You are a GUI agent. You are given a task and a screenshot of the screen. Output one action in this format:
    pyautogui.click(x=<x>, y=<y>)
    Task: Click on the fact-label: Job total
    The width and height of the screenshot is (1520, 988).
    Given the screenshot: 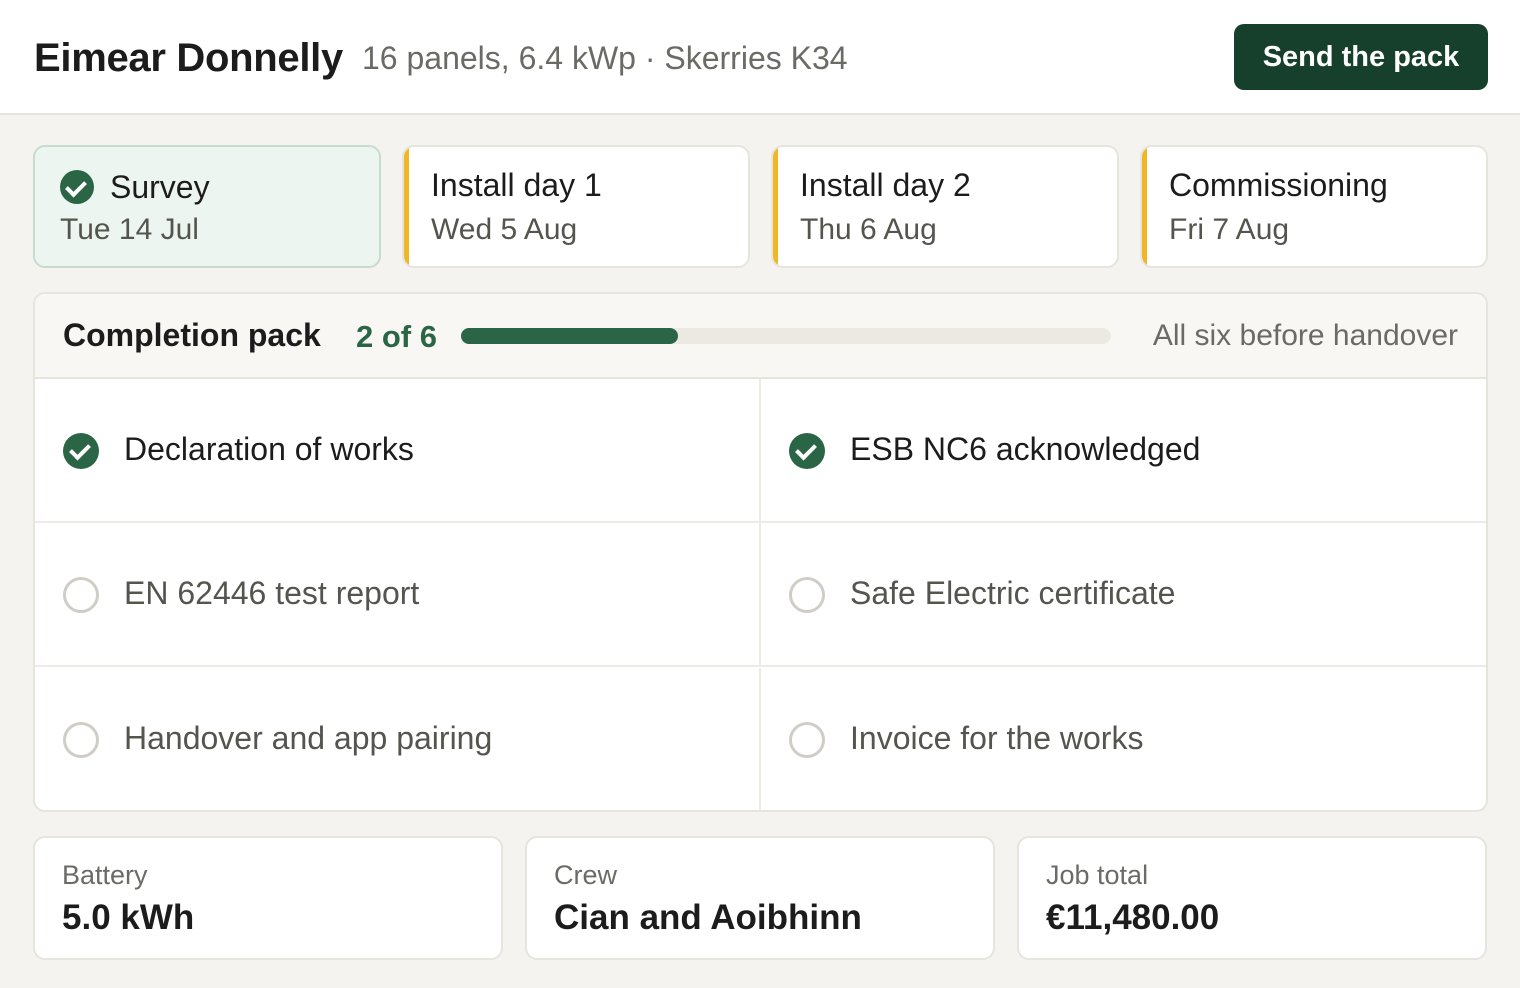 What is the action you would take?
    pyautogui.click(x=1097, y=875)
    